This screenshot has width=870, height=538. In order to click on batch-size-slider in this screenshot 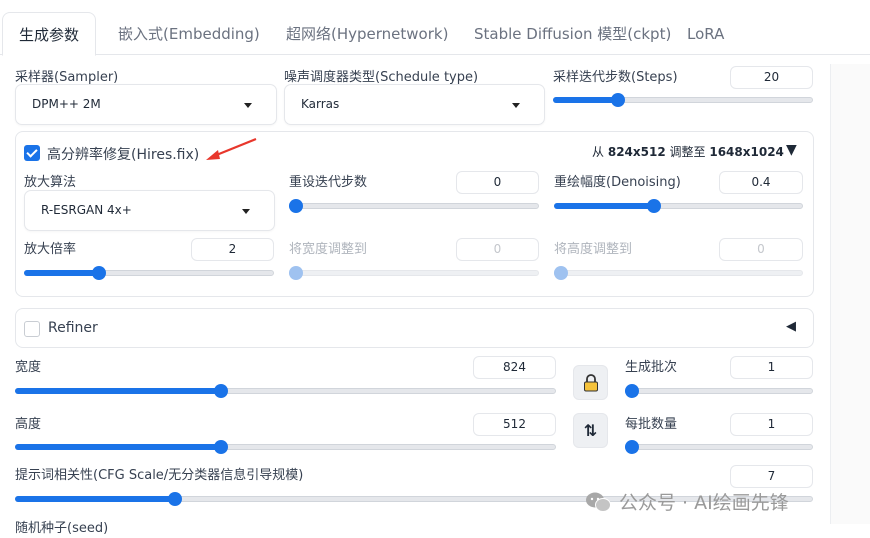, I will do `click(719, 447)`.